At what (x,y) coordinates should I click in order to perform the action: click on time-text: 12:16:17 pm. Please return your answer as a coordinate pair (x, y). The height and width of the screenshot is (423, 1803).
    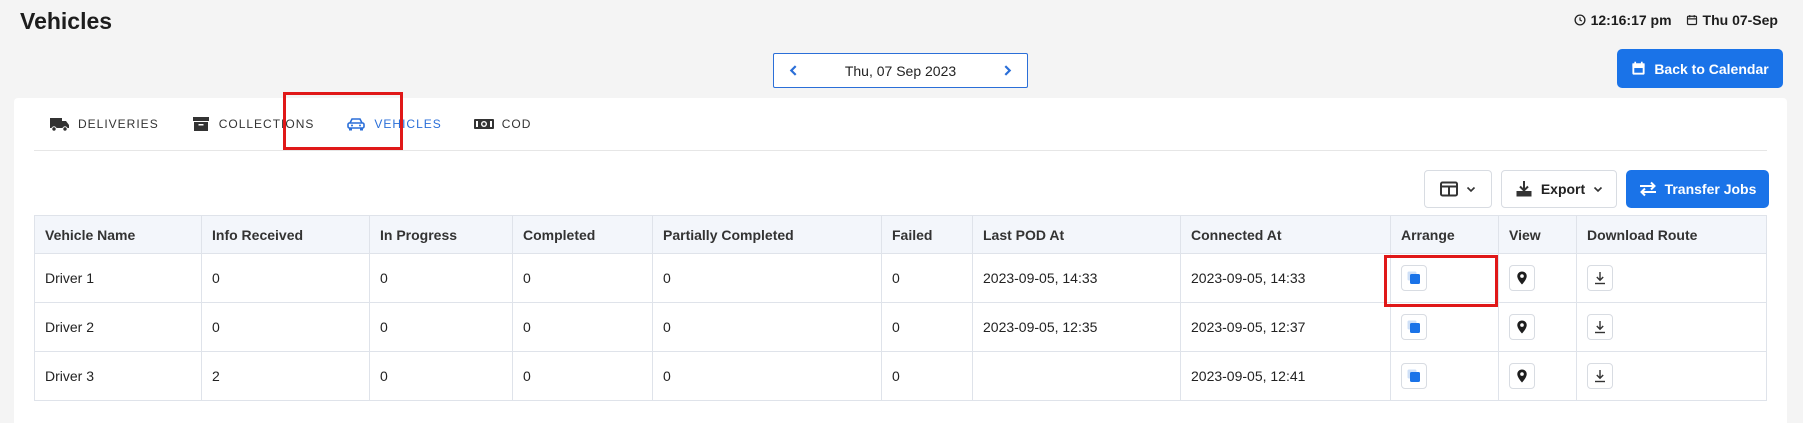
    Looking at the image, I should click on (1631, 20).